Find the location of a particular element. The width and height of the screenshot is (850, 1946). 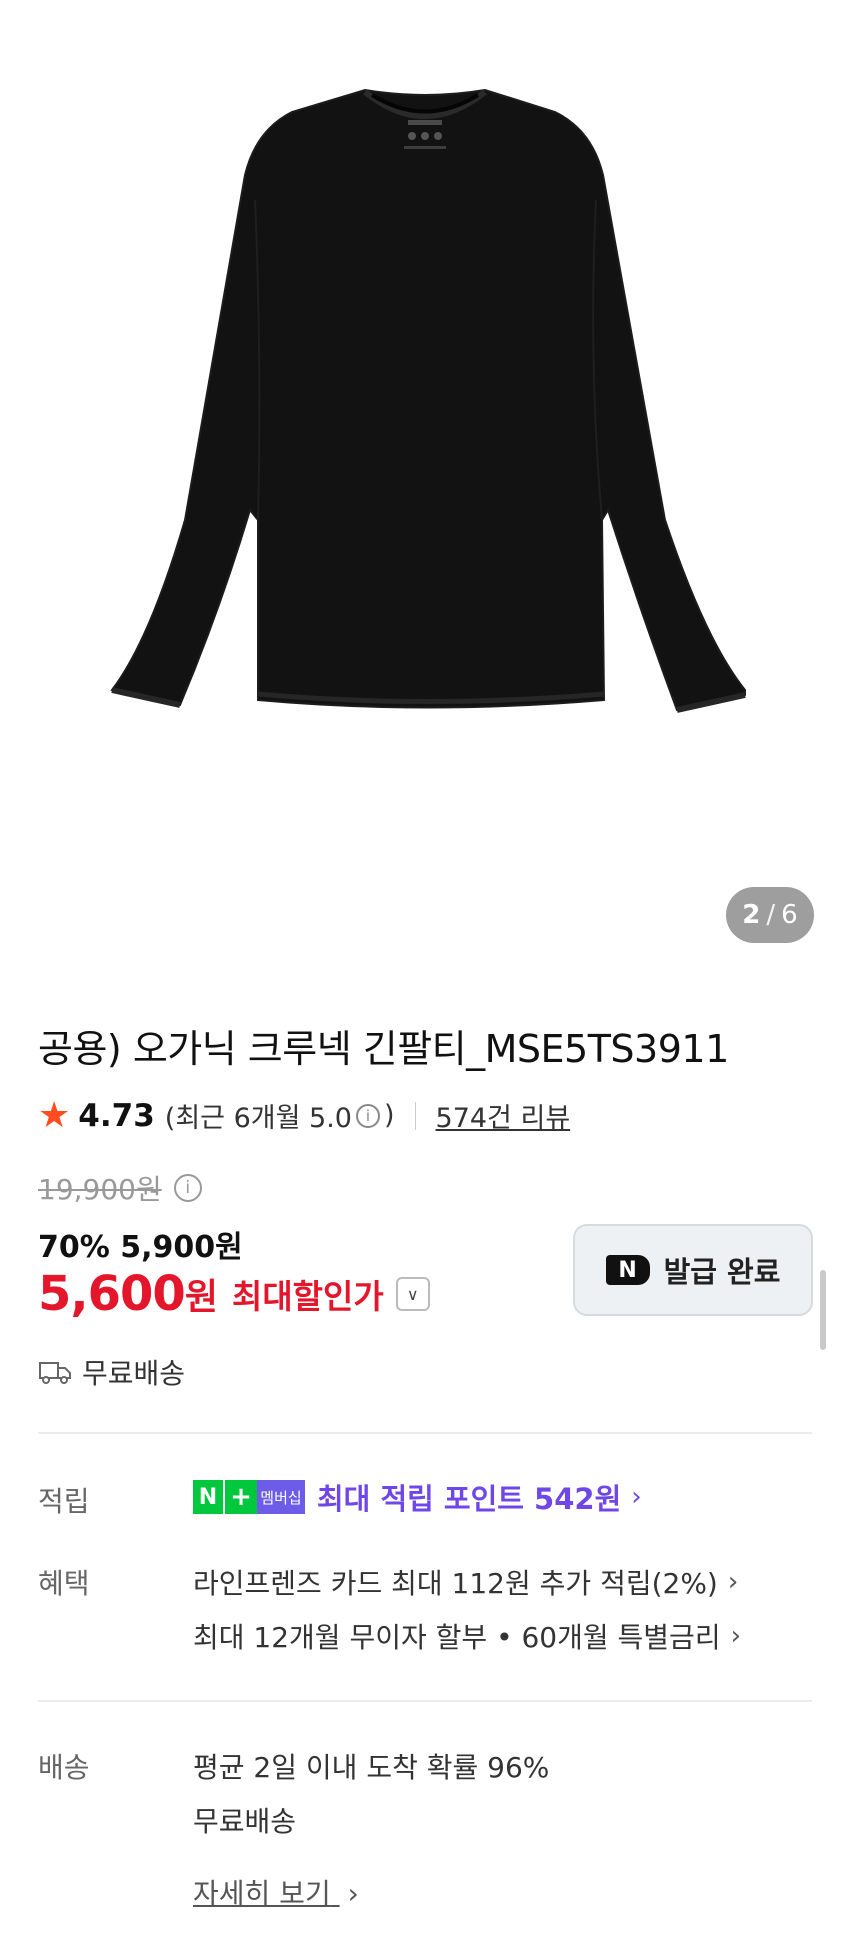

benefits-label: 혜택 is located at coordinates (64, 1583).